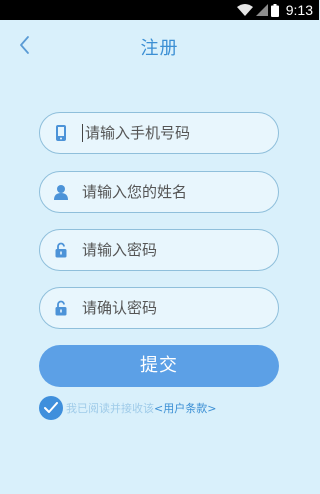  Describe the element at coordinates (244, 10) in the screenshot. I see `wifi-icon` at that location.